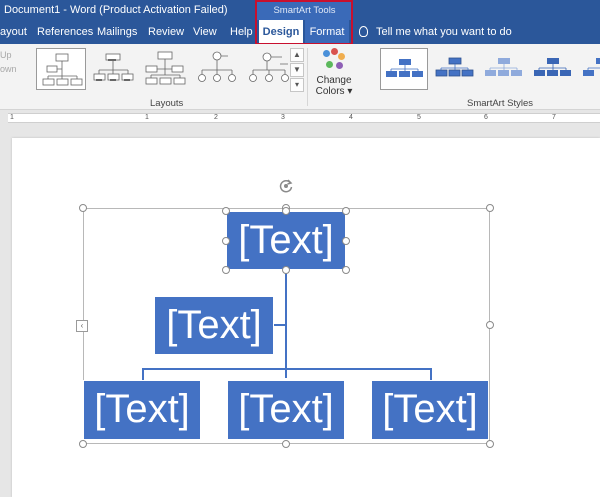 The image size is (600, 497). Describe the element at coordinates (334, 73) in the screenshot. I see `change-colors-button: Change Colors ▾` at that location.